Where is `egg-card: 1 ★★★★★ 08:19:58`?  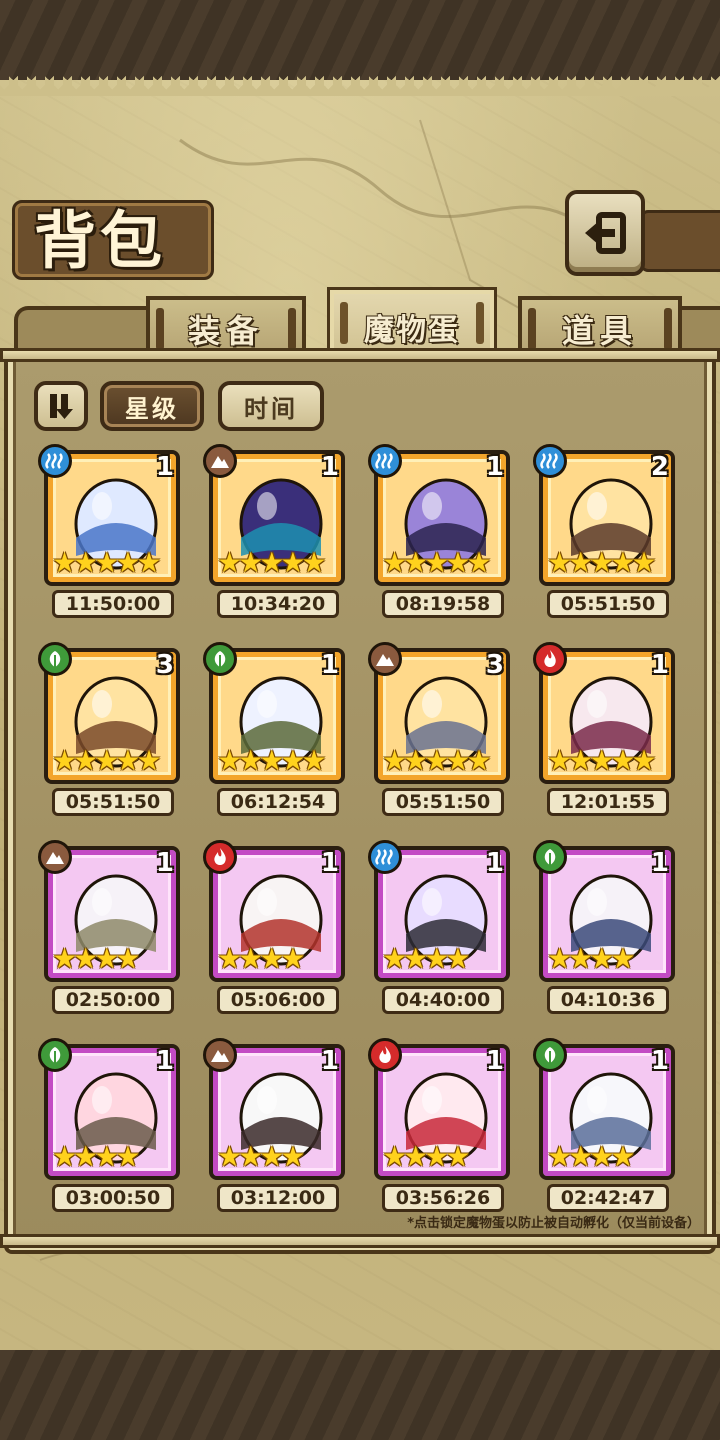 egg-card: 1 ★★★★★ 08:19:58 is located at coordinates (444, 537).